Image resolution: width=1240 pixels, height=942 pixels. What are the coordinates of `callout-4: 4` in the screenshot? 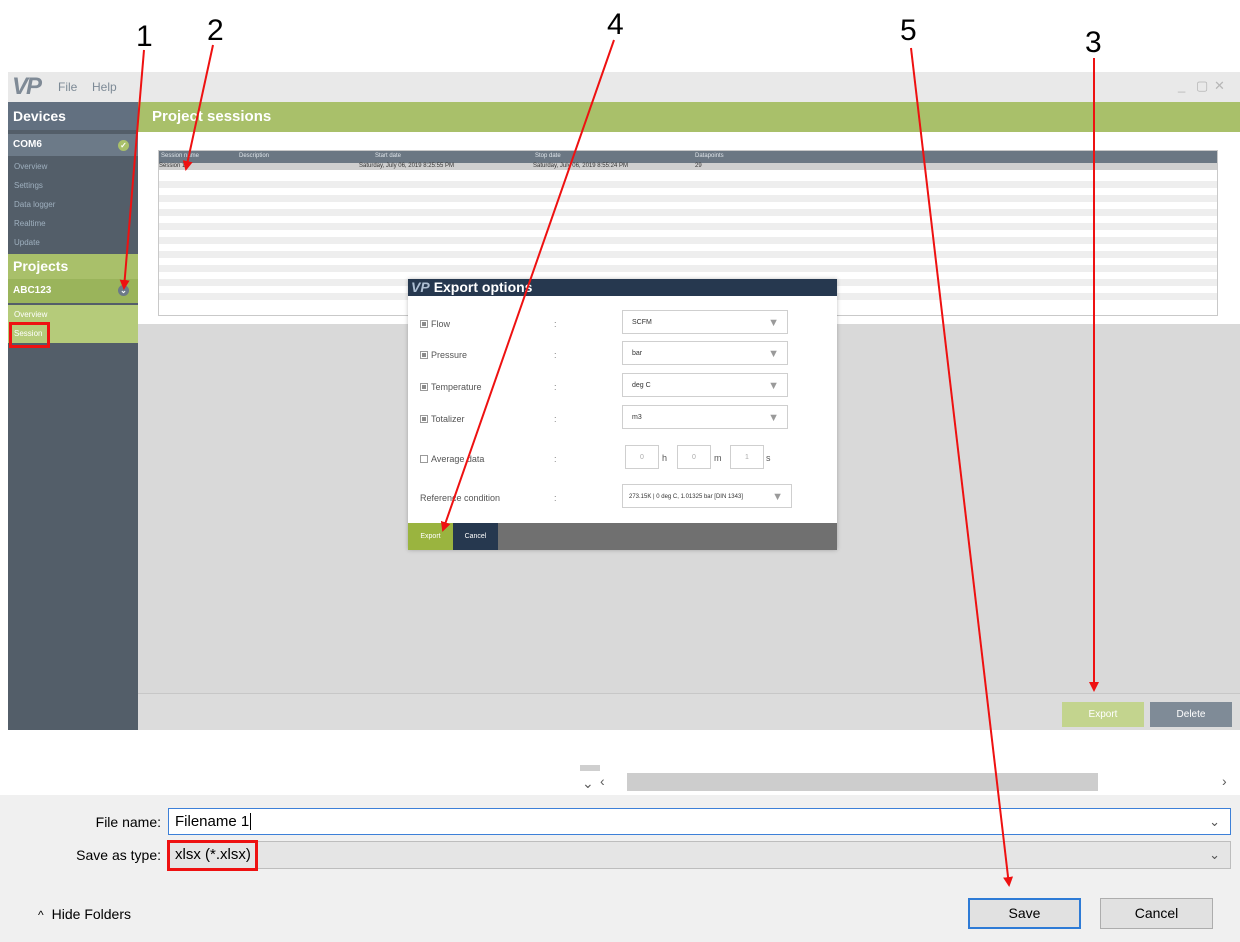 It's located at (615, 24).